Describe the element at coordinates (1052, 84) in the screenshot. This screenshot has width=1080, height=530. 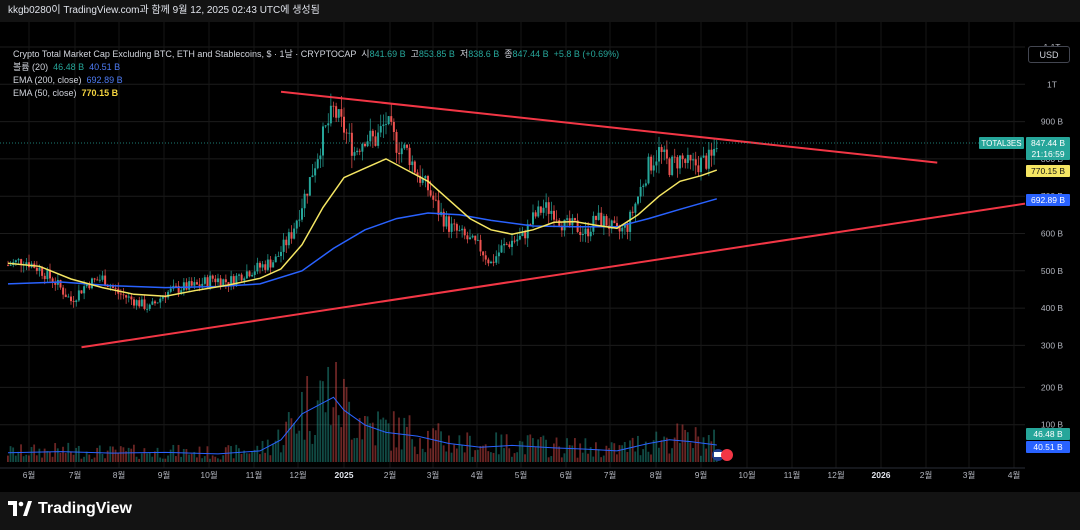
I see `y-tick-label: 1T` at that location.